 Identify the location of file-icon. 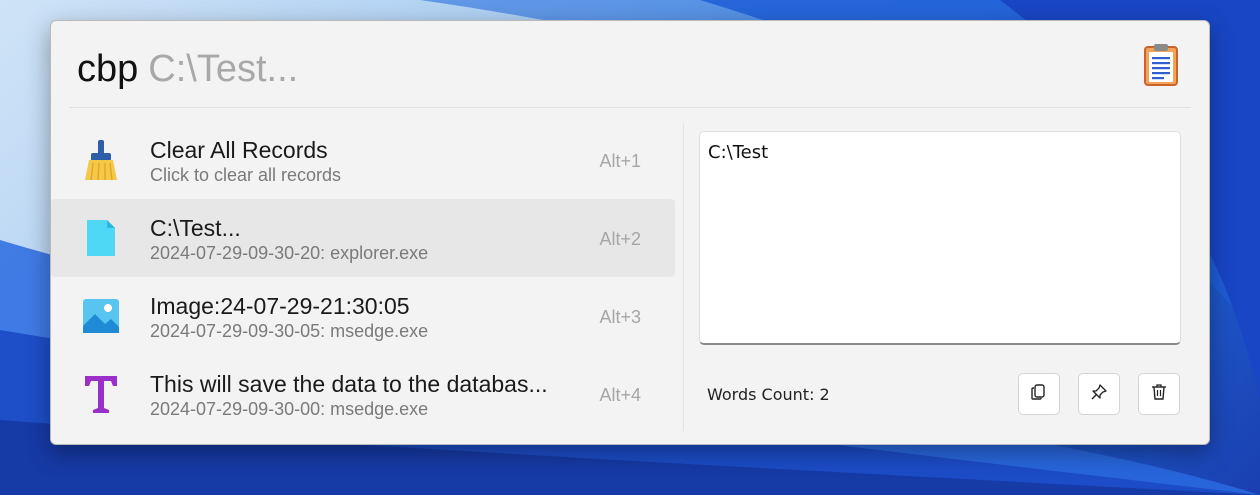
(101, 238).